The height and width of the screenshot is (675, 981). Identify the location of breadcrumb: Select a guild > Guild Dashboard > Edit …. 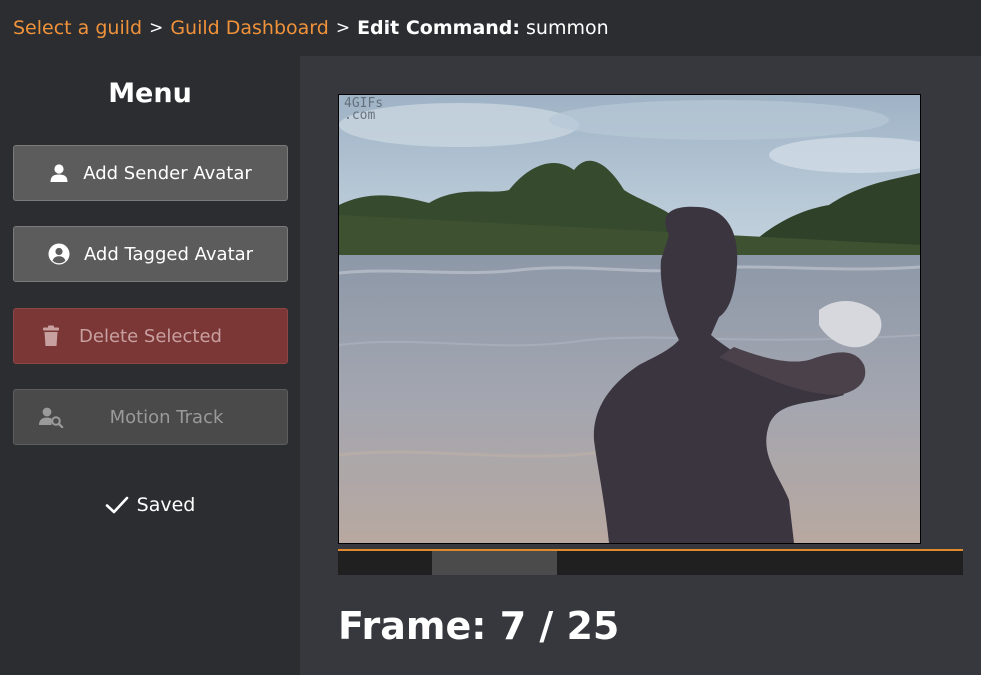
(490, 28).